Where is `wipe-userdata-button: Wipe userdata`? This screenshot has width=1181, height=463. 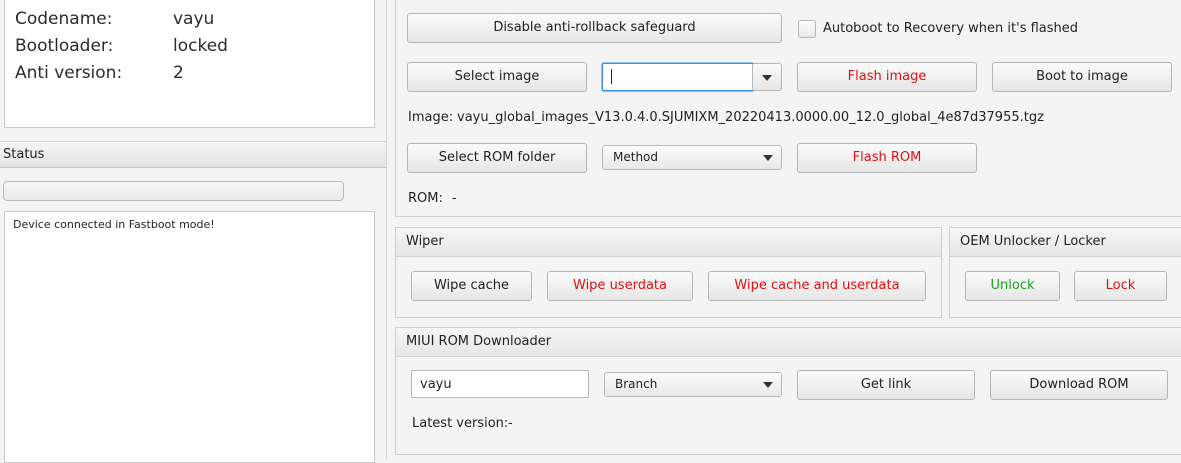
wipe-userdata-button: Wipe userdata is located at coordinates (620, 286).